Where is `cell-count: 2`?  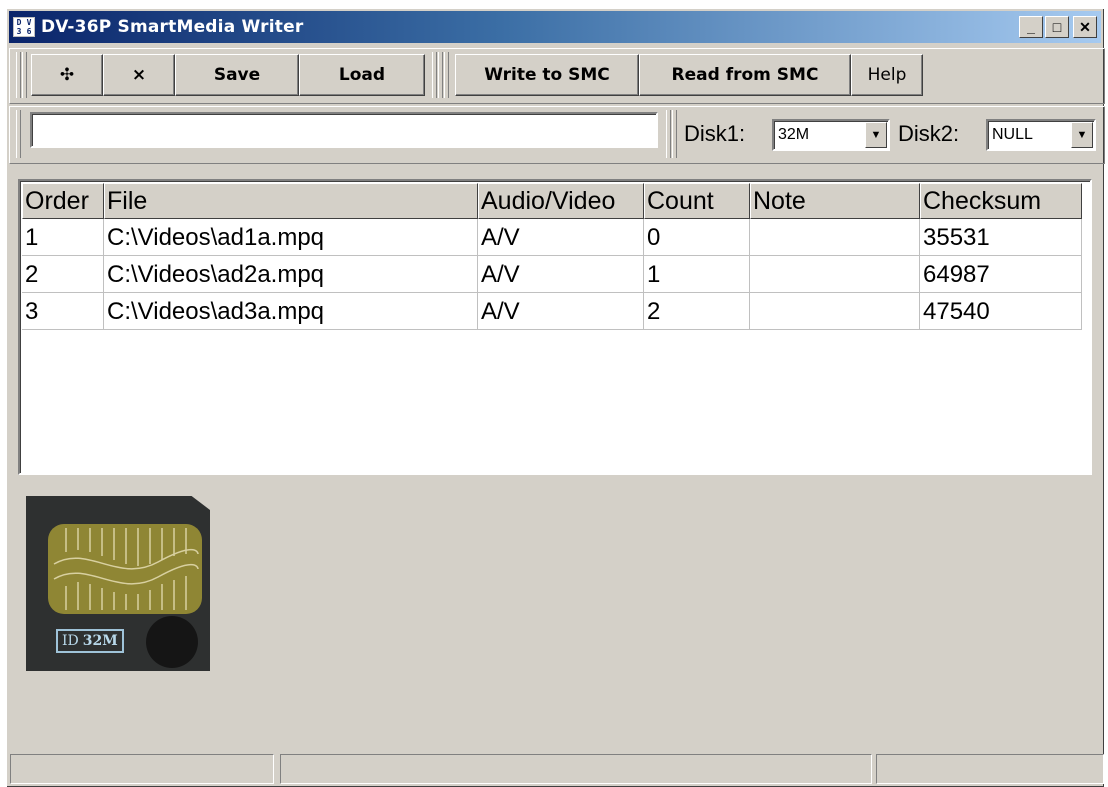
cell-count: 2 is located at coordinates (697, 311).